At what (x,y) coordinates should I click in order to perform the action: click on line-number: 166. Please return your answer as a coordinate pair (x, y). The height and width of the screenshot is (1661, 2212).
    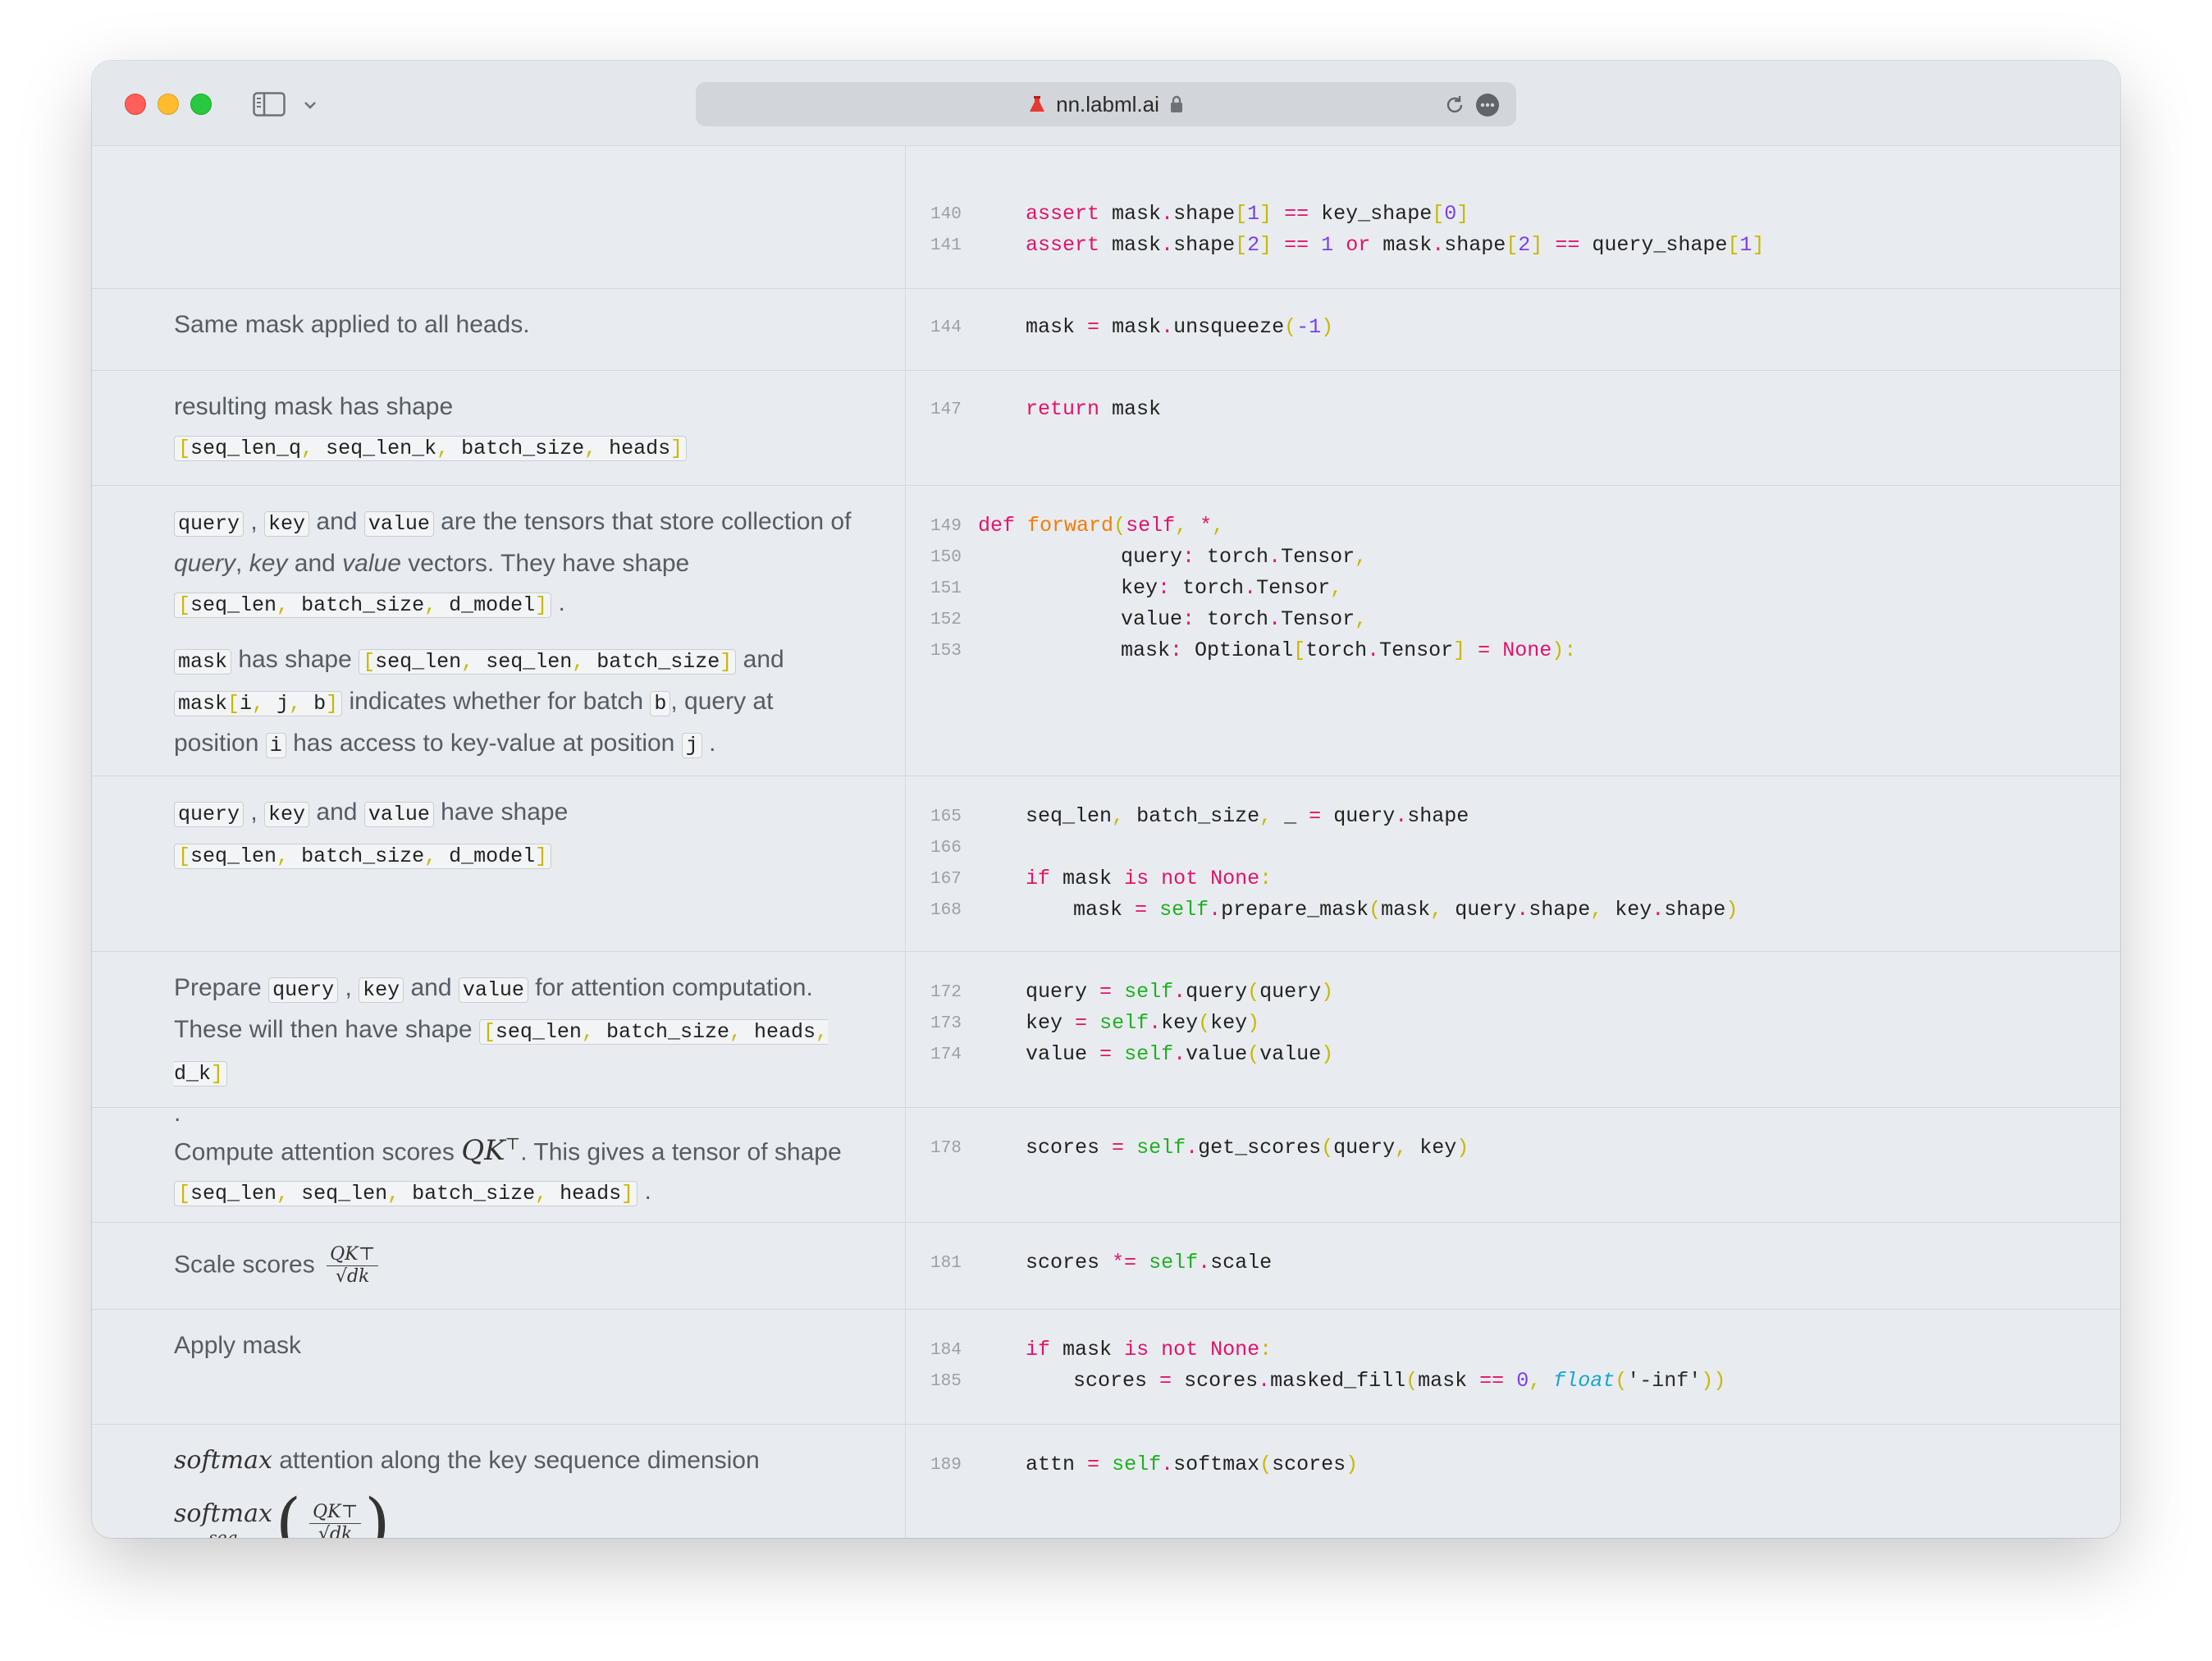
    Looking at the image, I should click on (946, 848).